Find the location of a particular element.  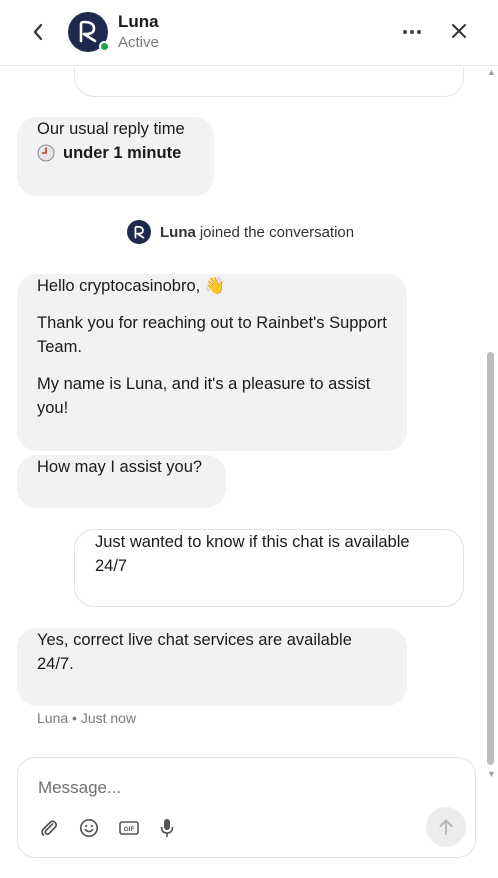

paperclip-icon is located at coordinates (49, 828).